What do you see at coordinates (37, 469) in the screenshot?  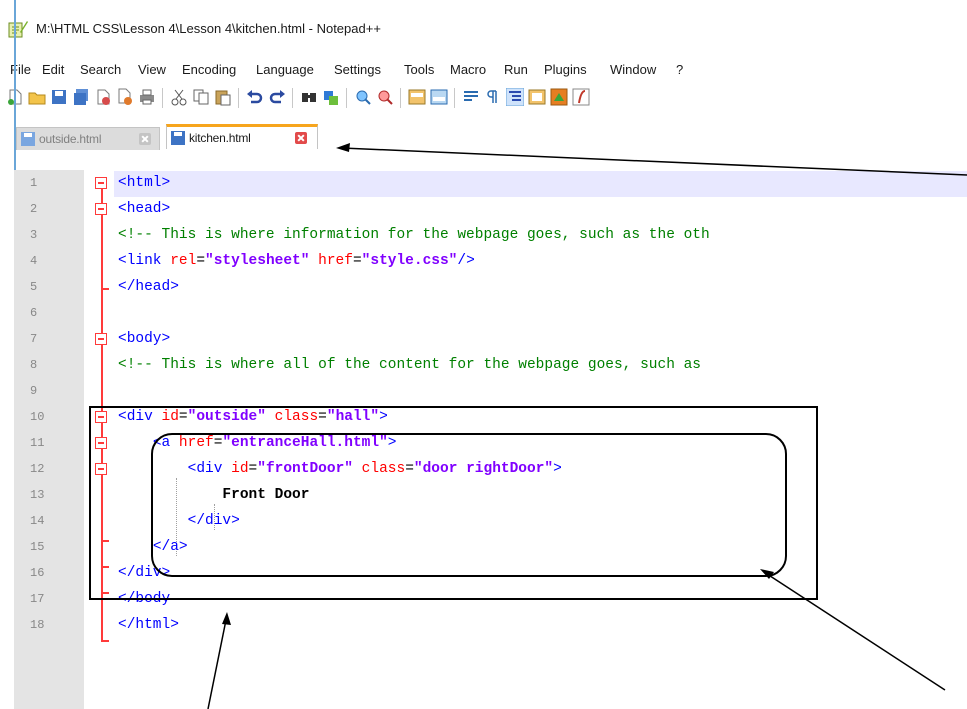 I see `line-number: 12` at bounding box center [37, 469].